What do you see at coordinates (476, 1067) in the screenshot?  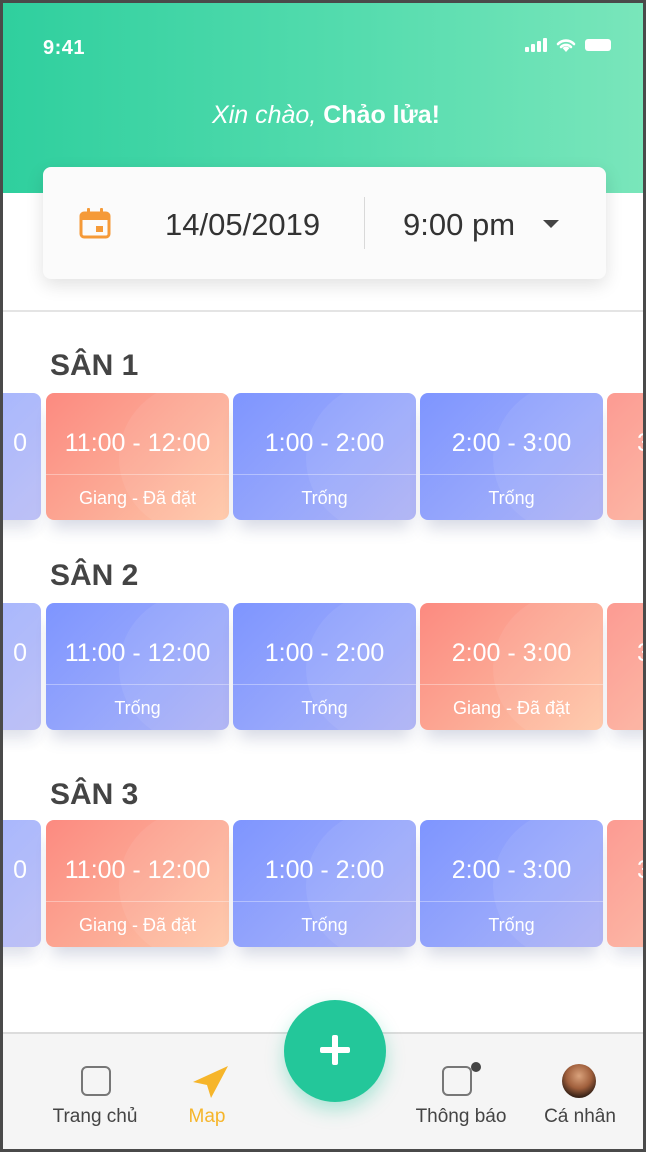 I see `notification-dot-icon` at bounding box center [476, 1067].